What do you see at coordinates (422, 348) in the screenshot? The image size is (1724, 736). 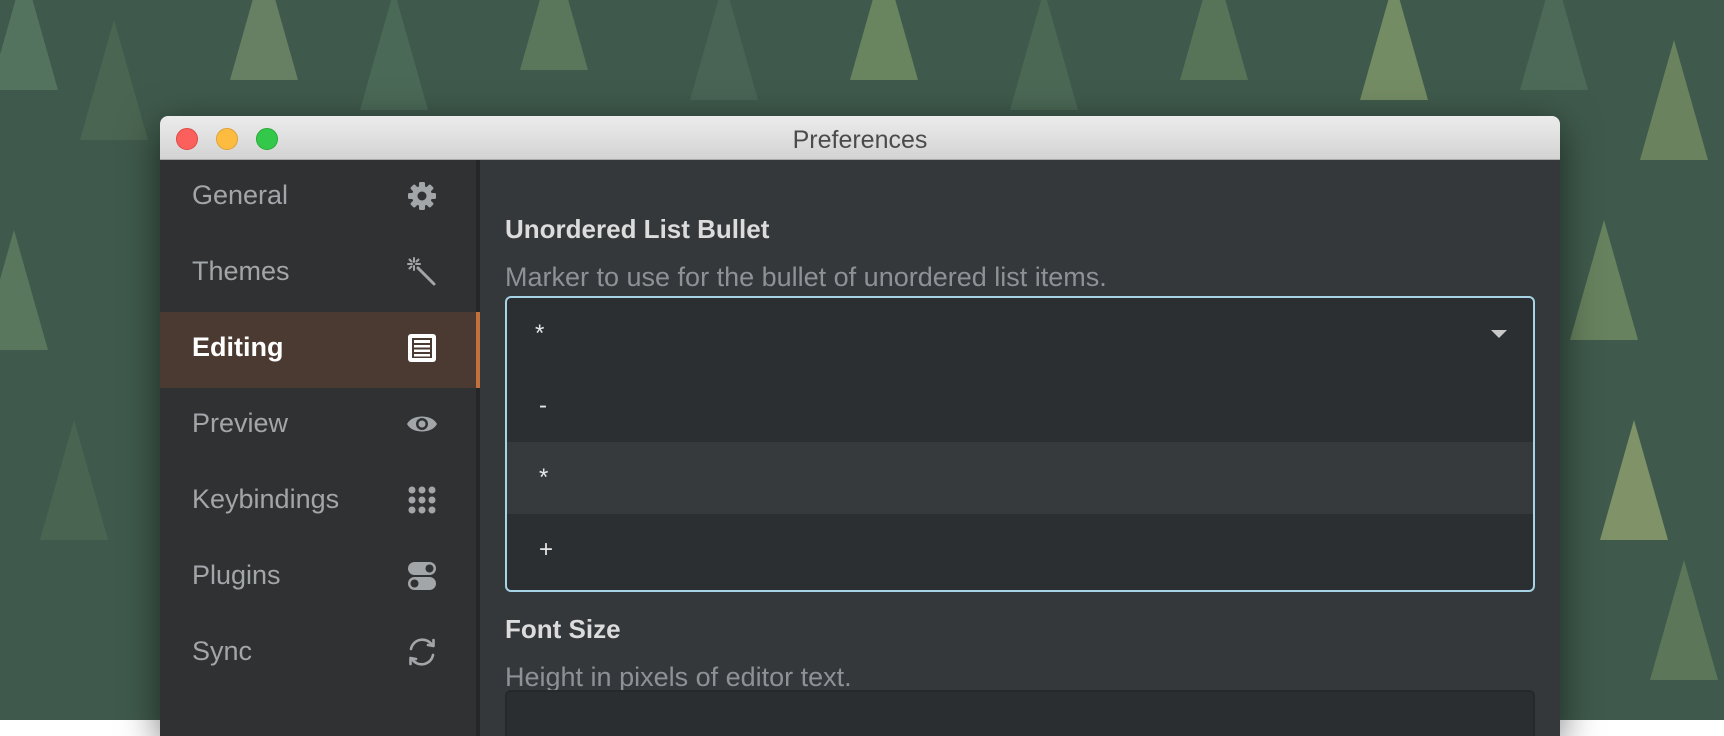 I see `document-icon` at bounding box center [422, 348].